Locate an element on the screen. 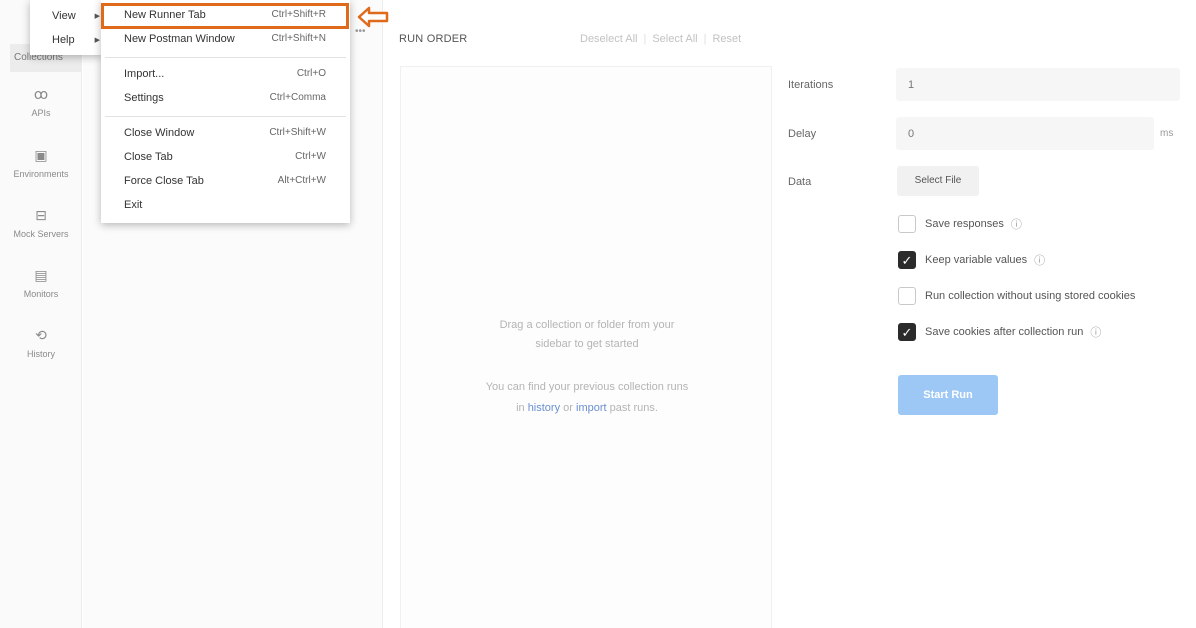 The image size is (1196, 628). delay-input: 0 is located at coordinates (1025, 133).